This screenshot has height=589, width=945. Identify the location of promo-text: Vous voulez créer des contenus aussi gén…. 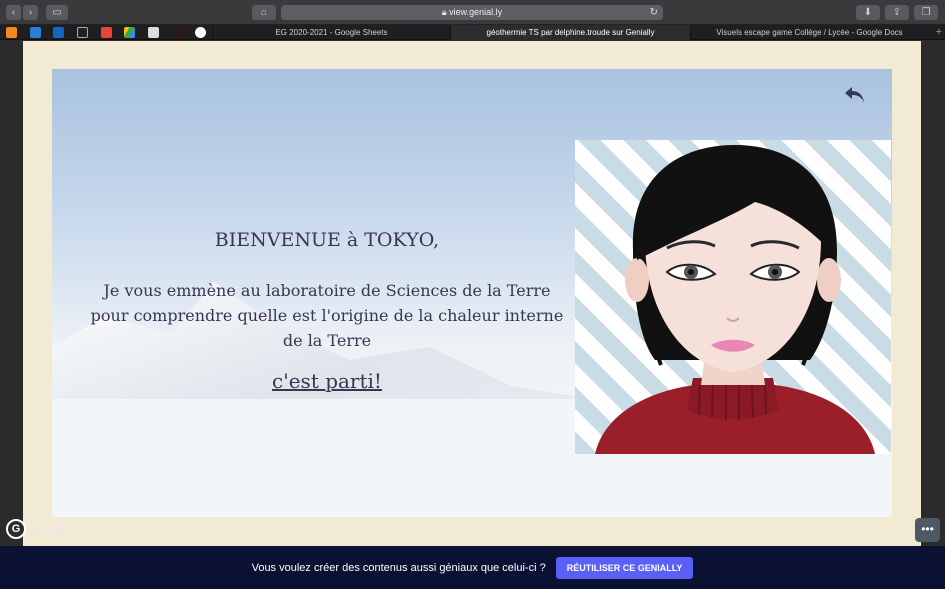
(398, 567).